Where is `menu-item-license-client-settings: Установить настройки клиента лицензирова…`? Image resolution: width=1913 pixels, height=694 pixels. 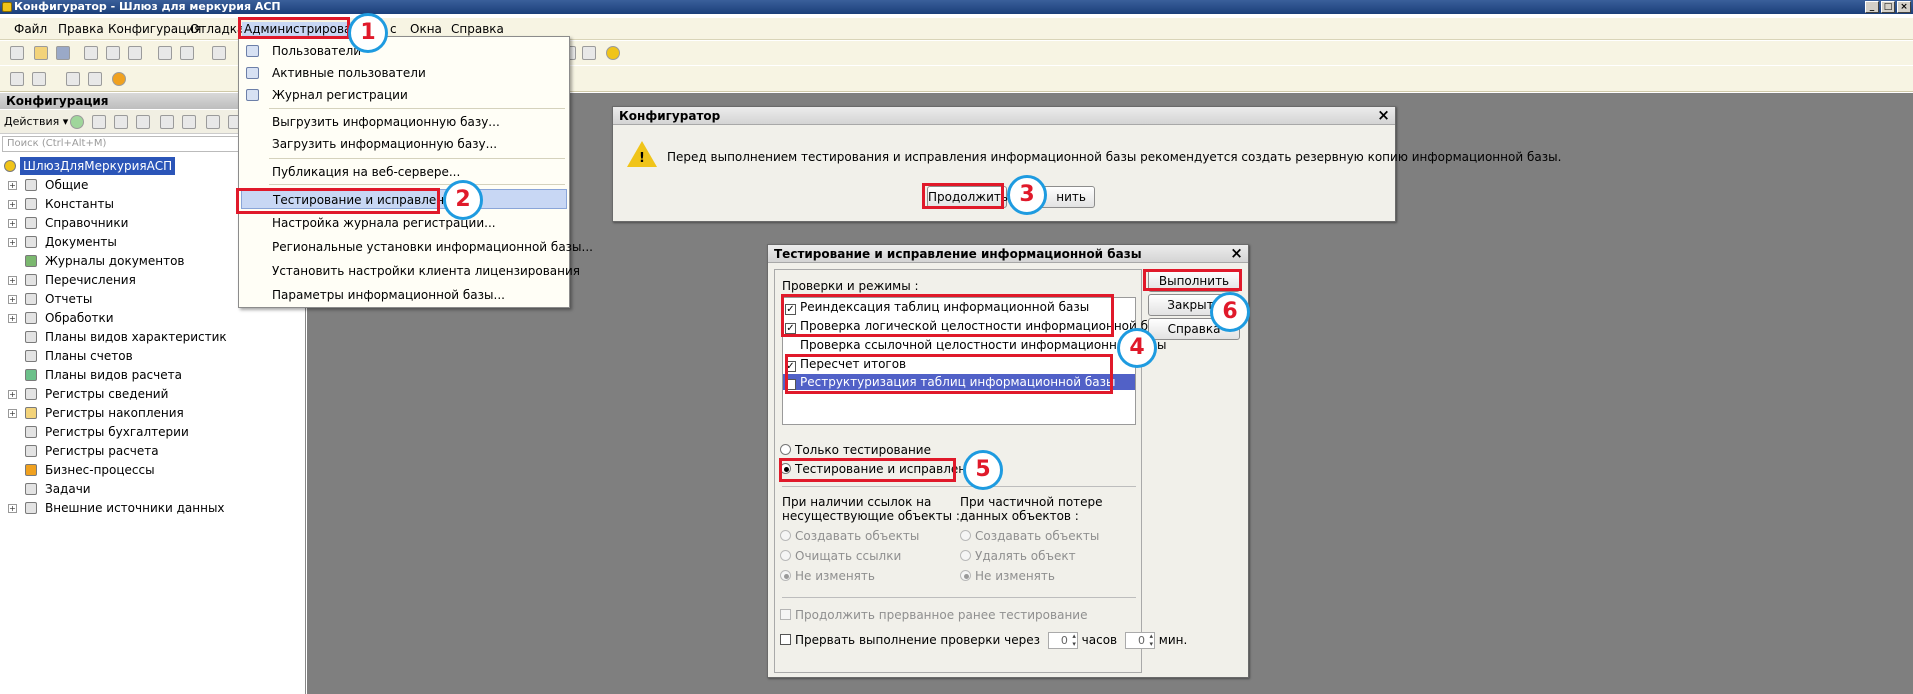 menu-item-license-client-settings: Установить настройки клиента лицензирова… is located at coordinates (409, 271).